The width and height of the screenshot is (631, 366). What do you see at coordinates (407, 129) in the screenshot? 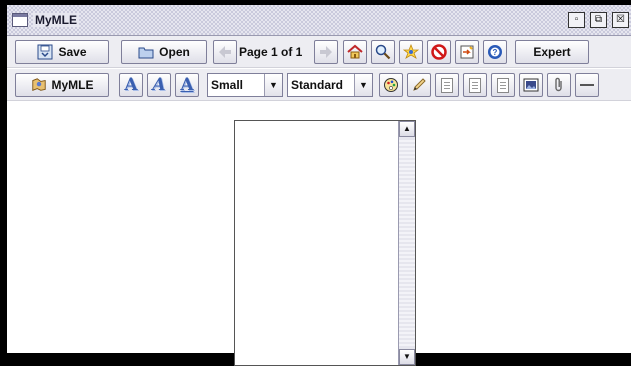
I see `scroll-up-icon: ▲` at bounding box center [407, 129].